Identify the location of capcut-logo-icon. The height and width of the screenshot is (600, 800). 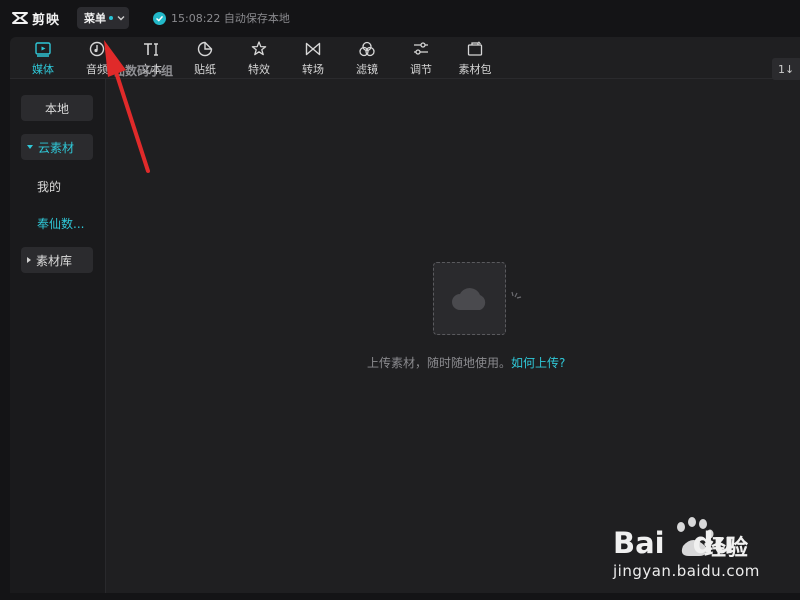
(20, 18).